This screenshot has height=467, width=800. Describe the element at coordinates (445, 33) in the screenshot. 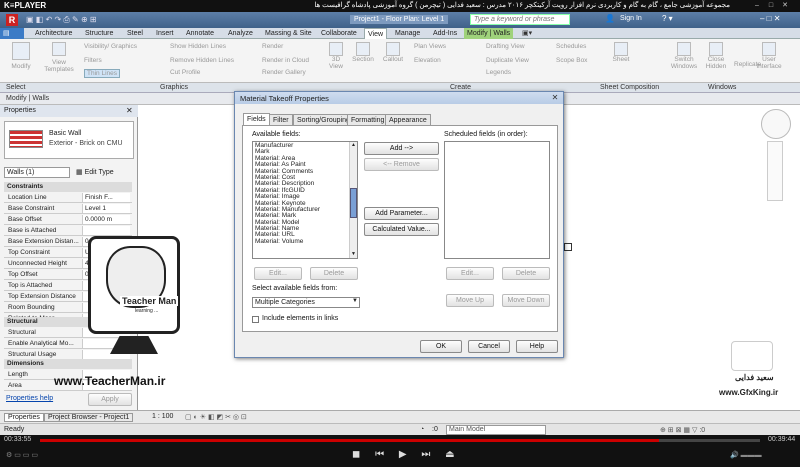

I see `tab-add-ins: Add-Ins` at that location.